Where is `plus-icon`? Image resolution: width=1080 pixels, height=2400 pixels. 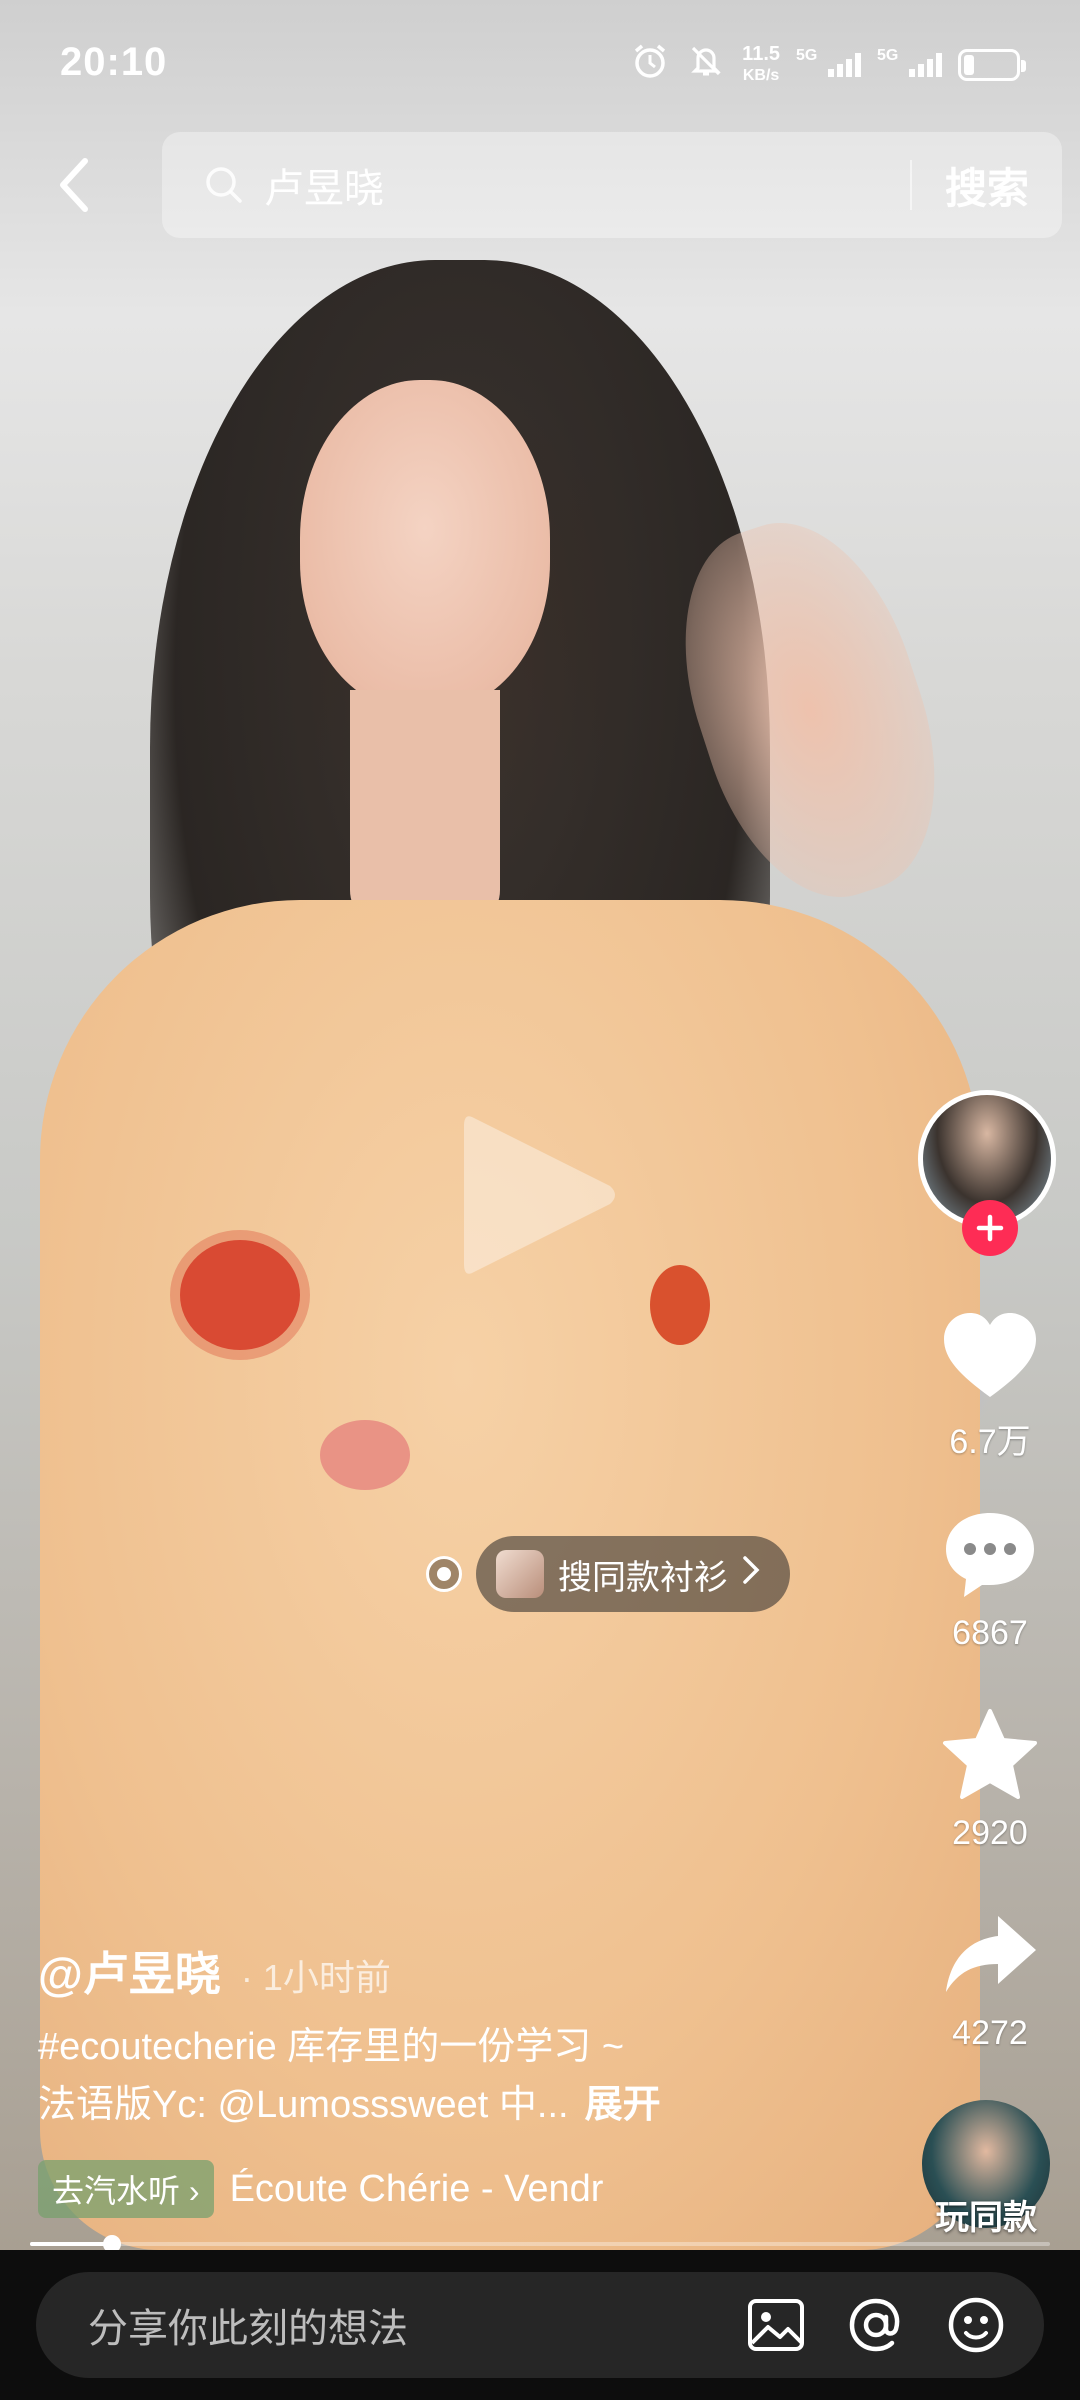
plus-icon is located at coordinates (990, 1228).